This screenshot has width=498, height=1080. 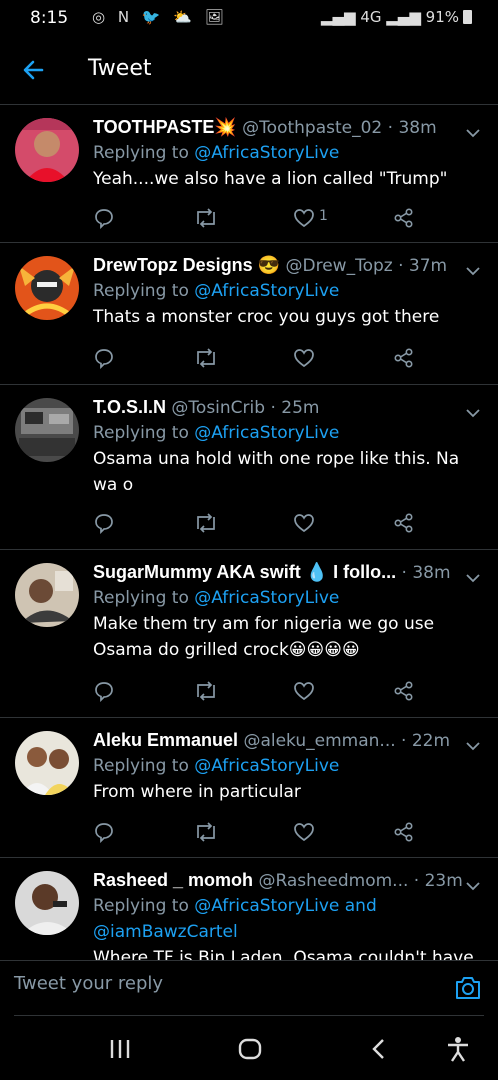 I want to click on page-title: Tweet, so click(x=120, y=68).